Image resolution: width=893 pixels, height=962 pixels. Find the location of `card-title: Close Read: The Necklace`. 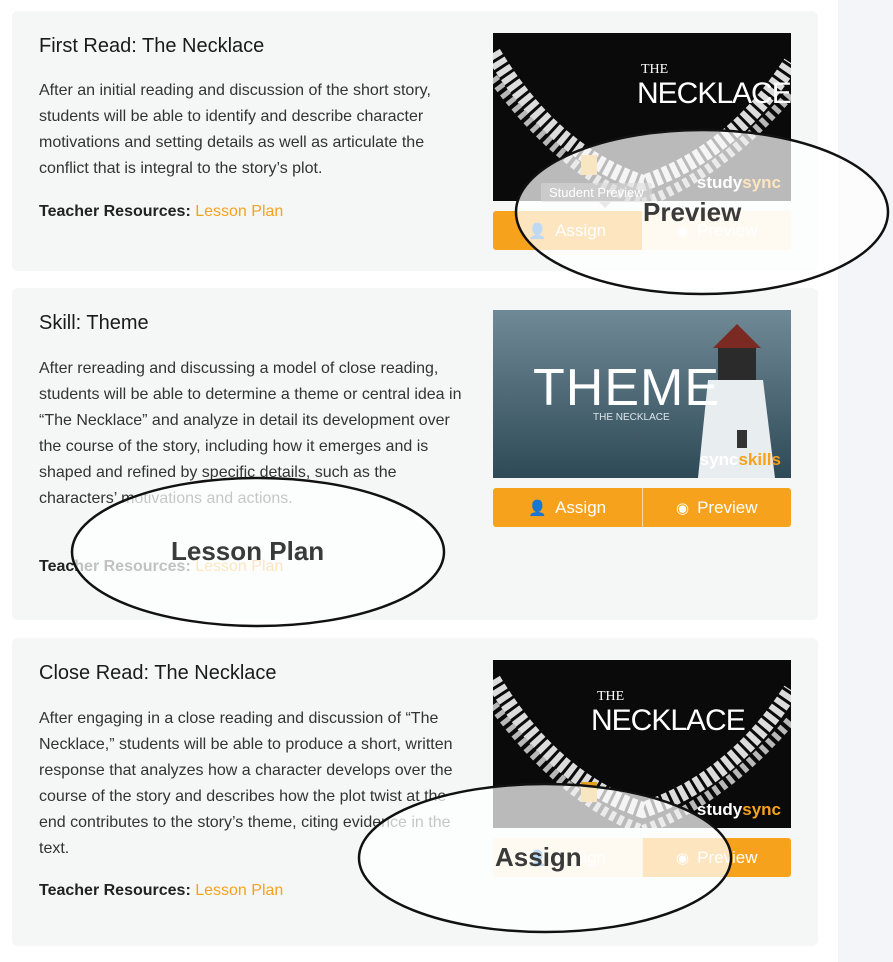

card-title: Close Read: The Necklace is located at coordinates (158, 673).